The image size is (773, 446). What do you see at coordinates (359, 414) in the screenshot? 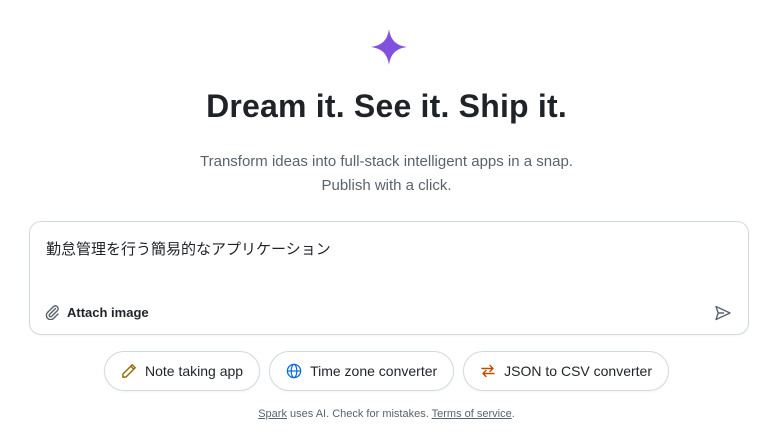
I see `footer-text: uses AI. Check for mistakes.` at bounding box center [359, 414].